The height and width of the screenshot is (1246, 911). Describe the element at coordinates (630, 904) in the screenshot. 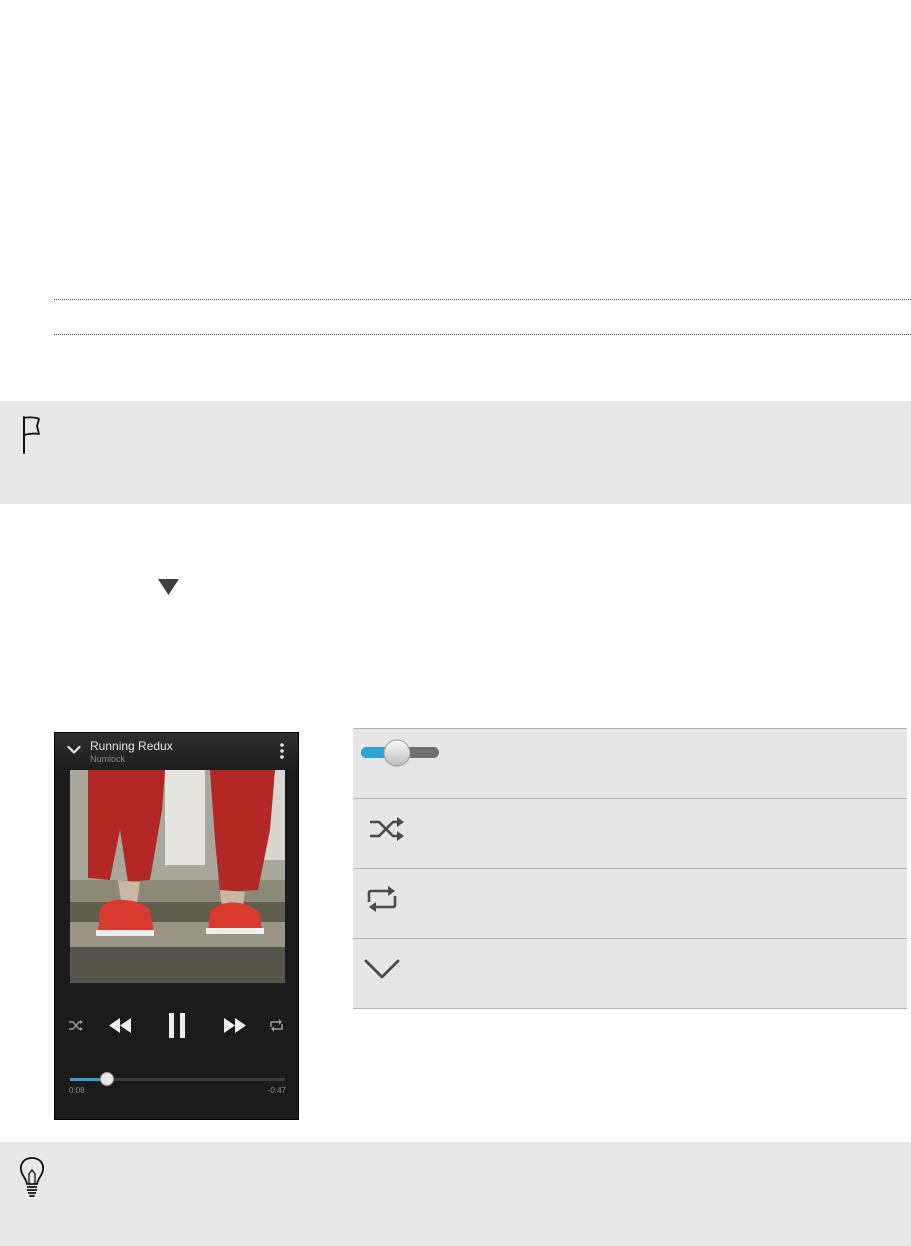

I see `legend-row-repeat` at that location.